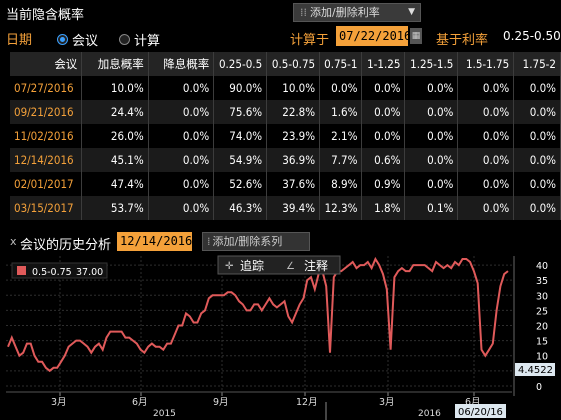 The image size is (561, 420). What do you see at coordinates (19, 40) in the screenshot?
I see `date-label: 日期` at bounding box center [19, 40].